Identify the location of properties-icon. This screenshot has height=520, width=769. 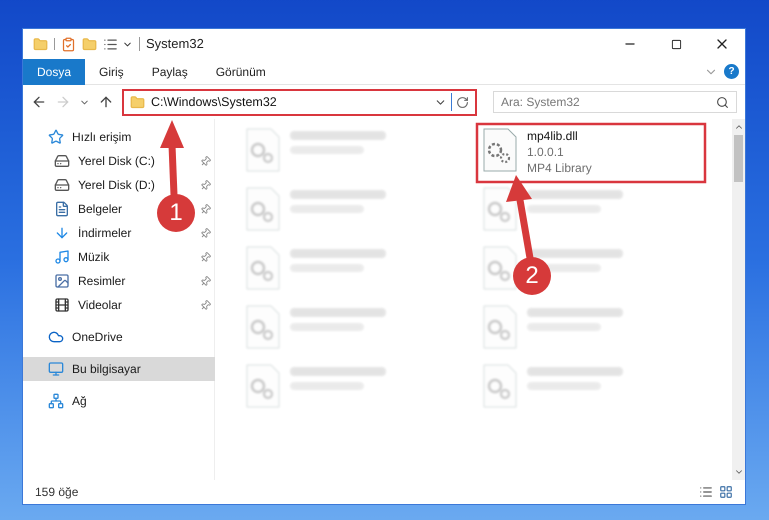
(68, 44).